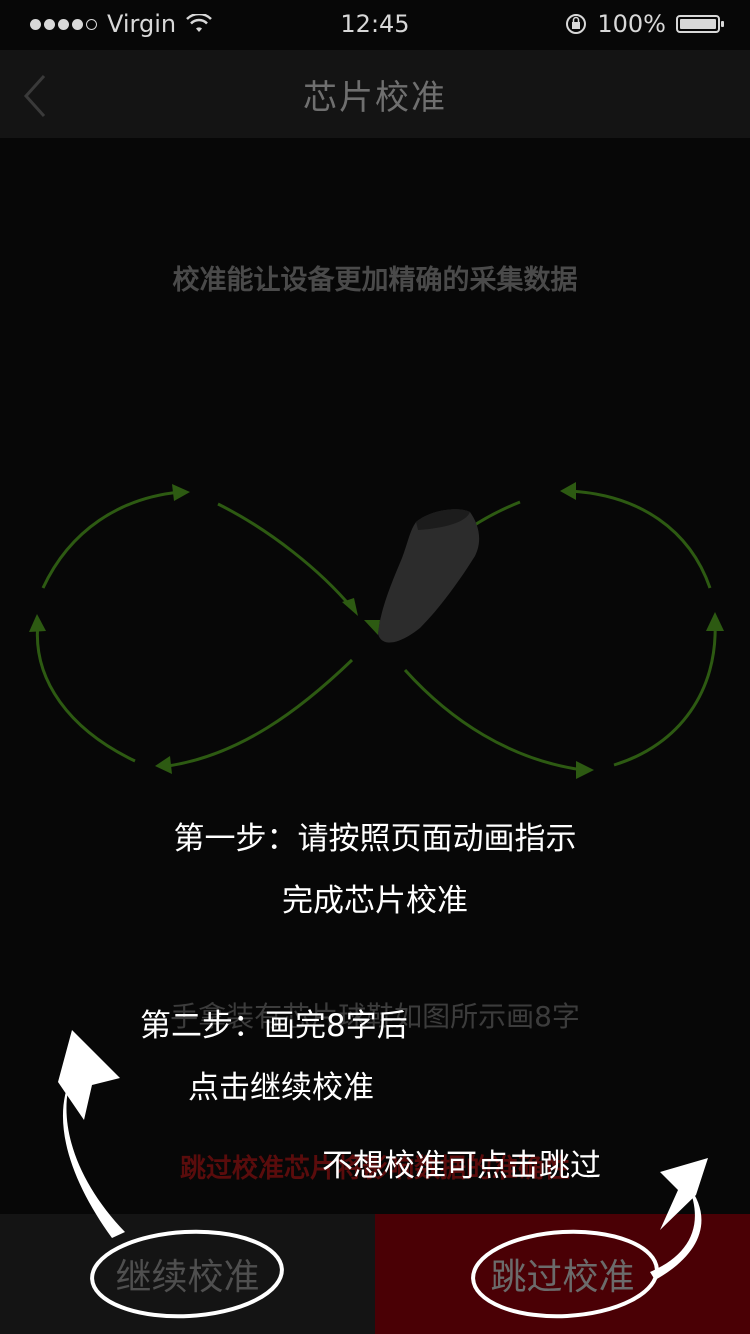 This screenshot has width=750, height=1334. Describe the element at coordinates (281, 1088) in the screenshot. I see `step2-line2: 点击继续校准` at that location.